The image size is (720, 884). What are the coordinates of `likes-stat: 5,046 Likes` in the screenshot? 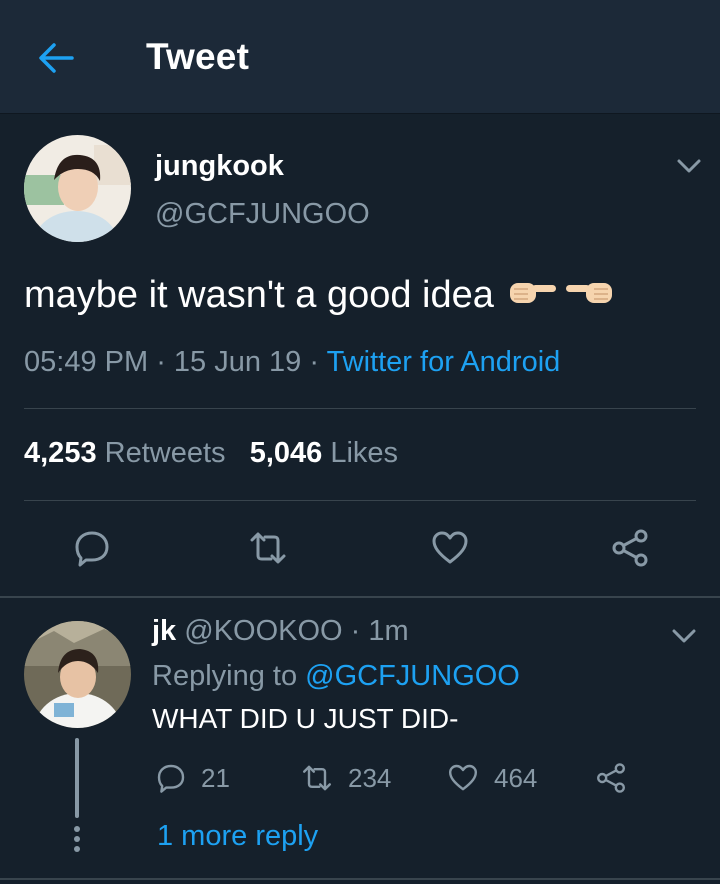 It's located at (324, 453).